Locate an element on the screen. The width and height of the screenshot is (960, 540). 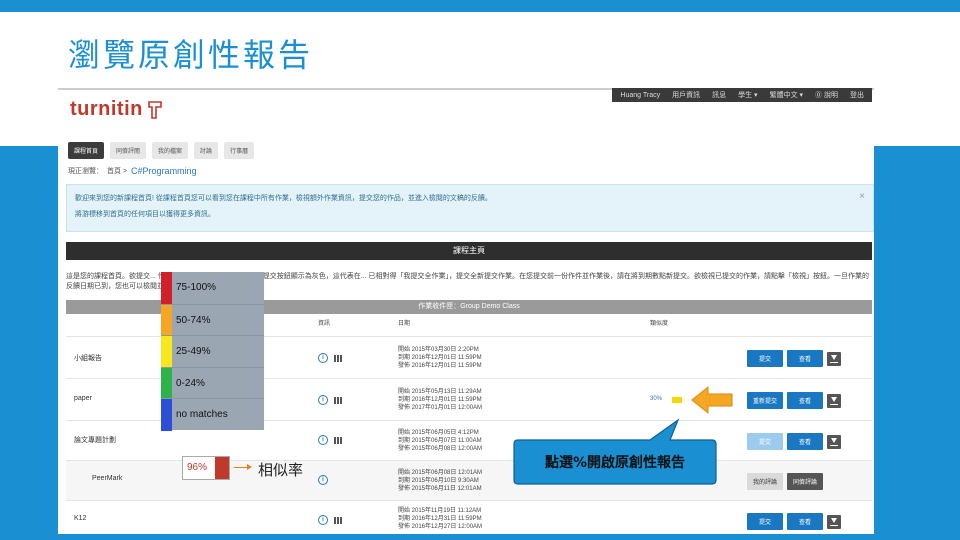
logout-link: 登出 is located at coordinates (857, 95).